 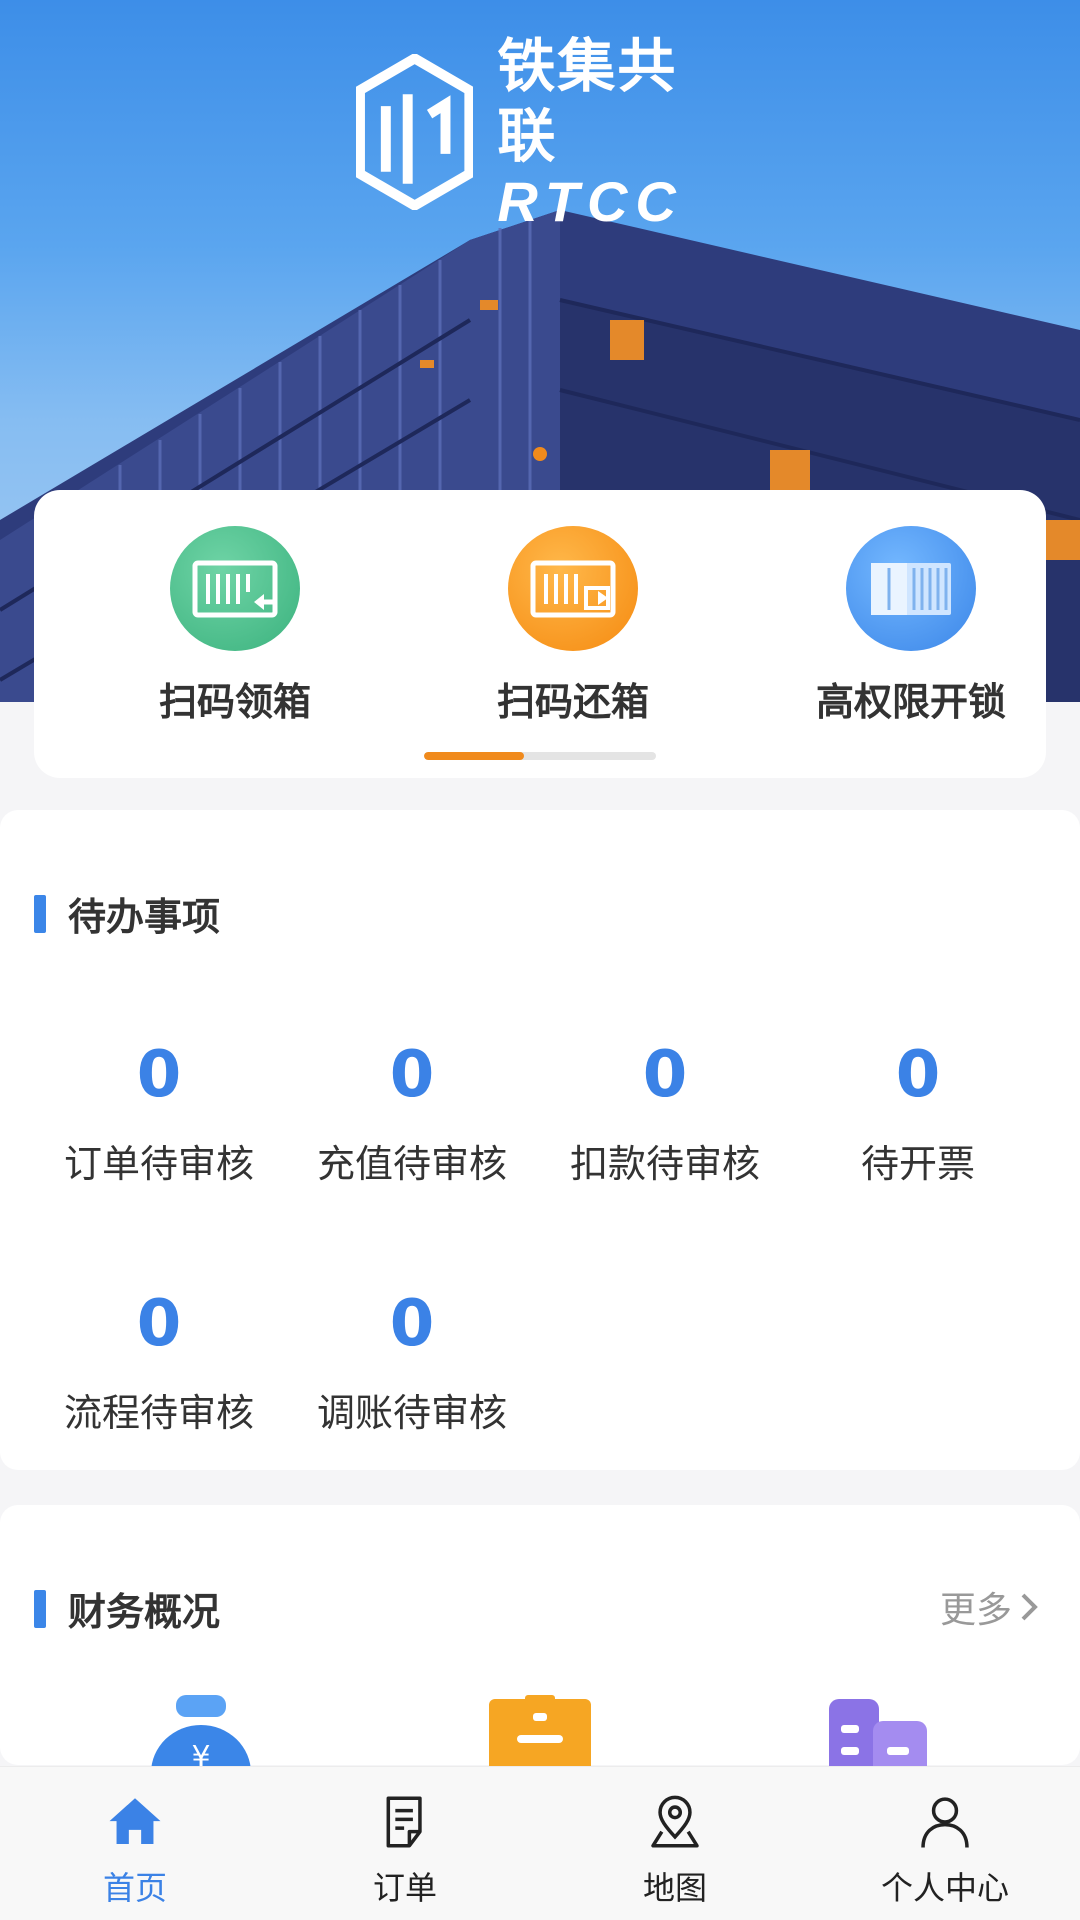 What do you see at coordinates (201, 1735) in the screenshot?
I see `money-bag-icon: ¥` at bounding box center [201, 1735].